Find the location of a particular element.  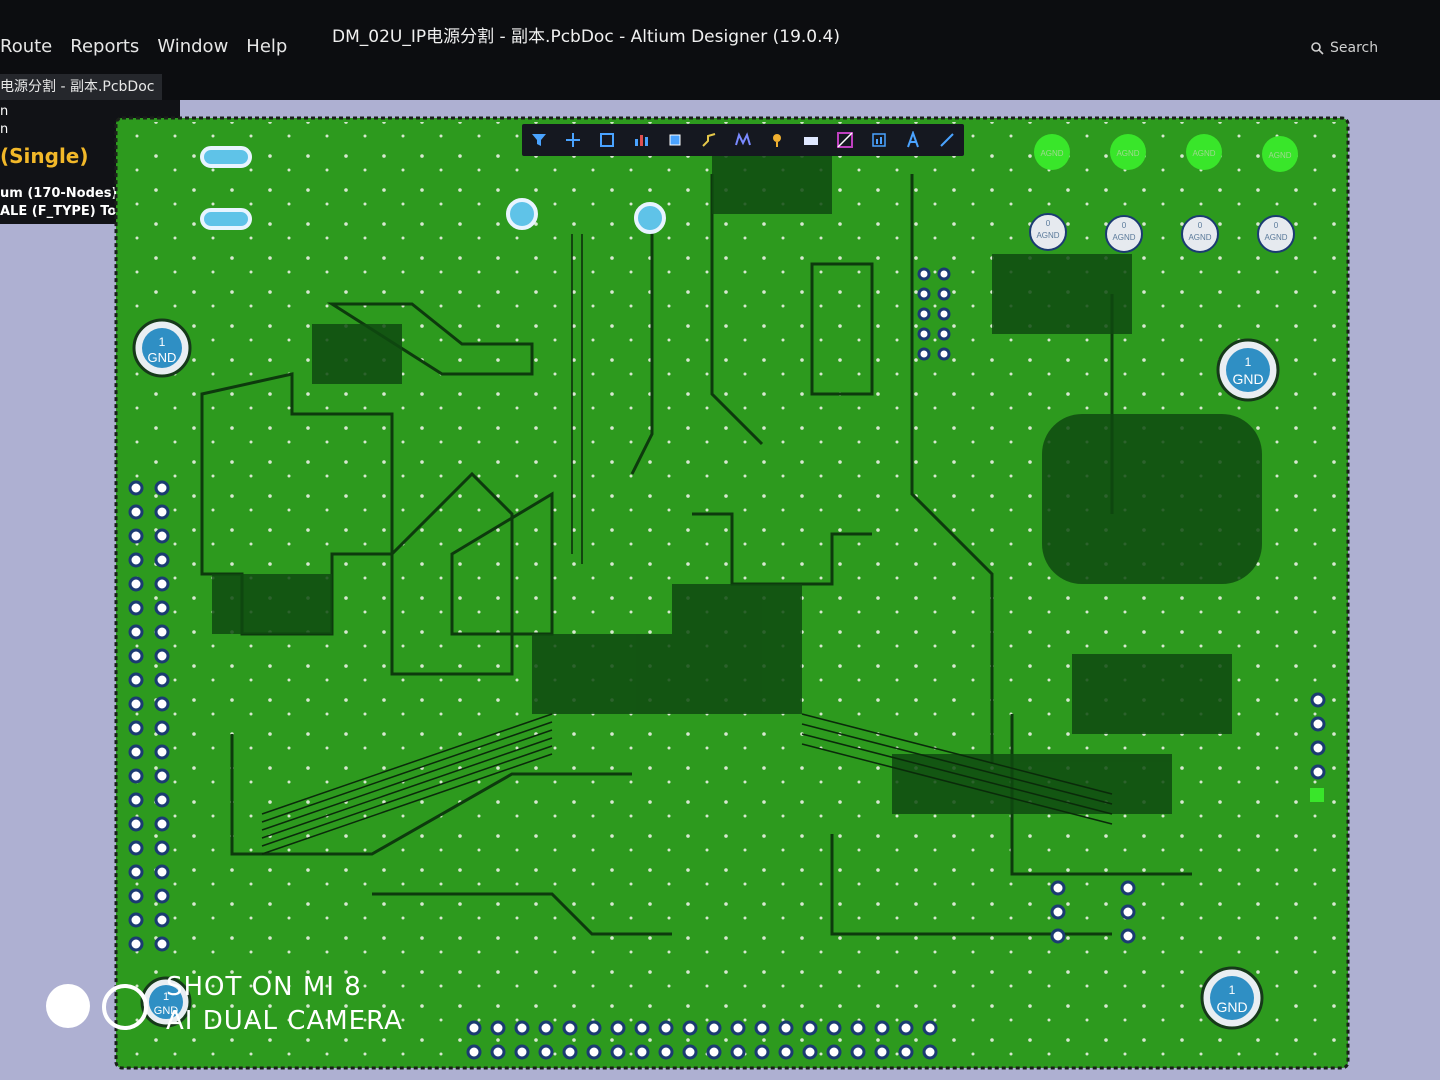

crosshair-button is located at coordinates (573, 140).